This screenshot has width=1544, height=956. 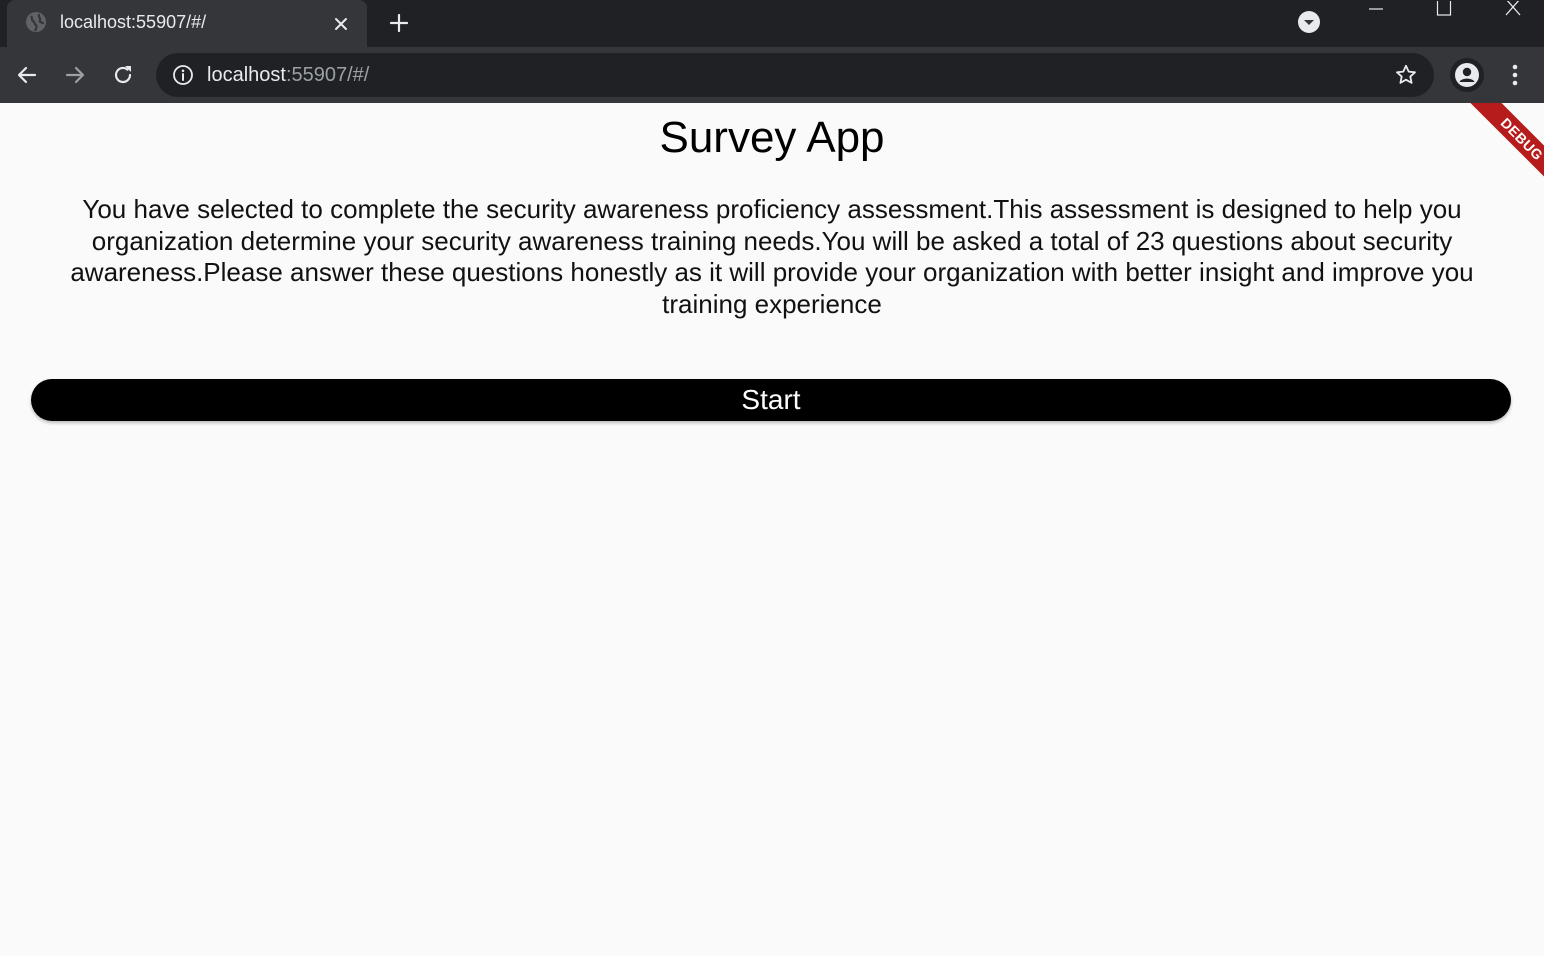 I want to click on tab-close-button, so click(x=341, y=24).